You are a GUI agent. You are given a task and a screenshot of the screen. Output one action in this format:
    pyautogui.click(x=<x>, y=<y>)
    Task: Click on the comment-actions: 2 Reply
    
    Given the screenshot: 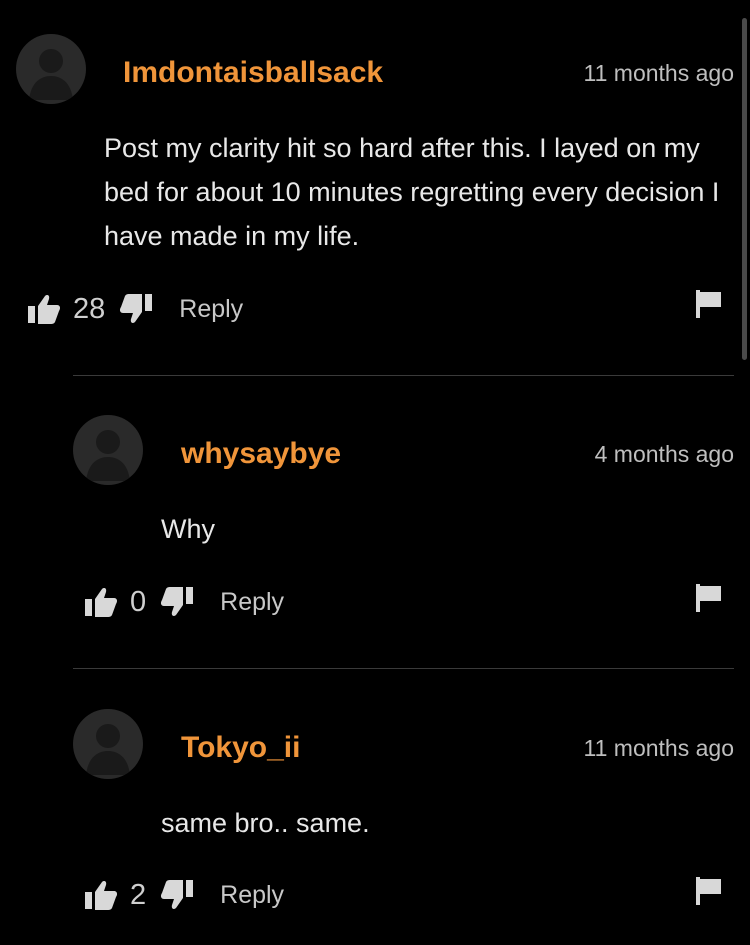 What is the action you would take?
    pyautogui.click(x=184, y=895)
    